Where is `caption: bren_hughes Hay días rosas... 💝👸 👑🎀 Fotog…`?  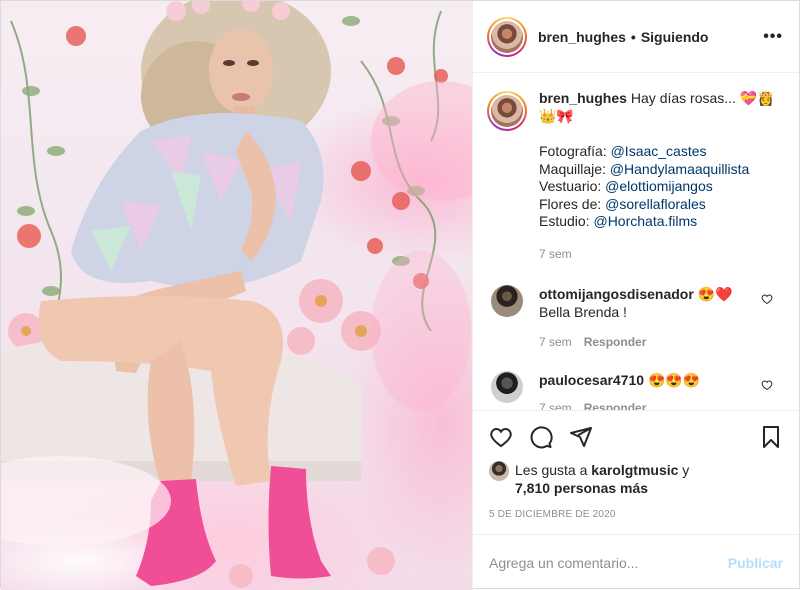
caption: bren_hughes Hay días rosas... 💝👸 👑🎀 Fotog… is located at coordinates (635, 176).